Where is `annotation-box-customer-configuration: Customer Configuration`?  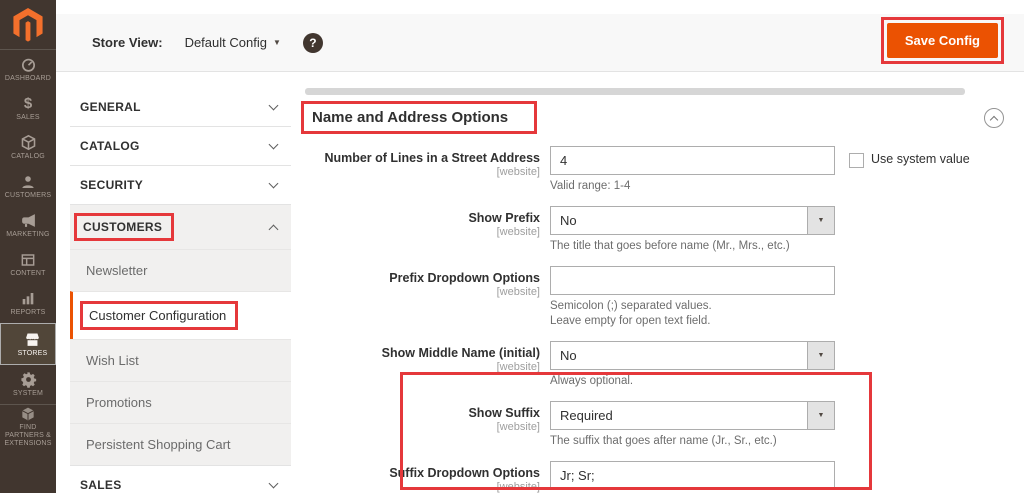 annotation-box-customer-configuration: Customer Configuration is located at coordinates (159, 315).